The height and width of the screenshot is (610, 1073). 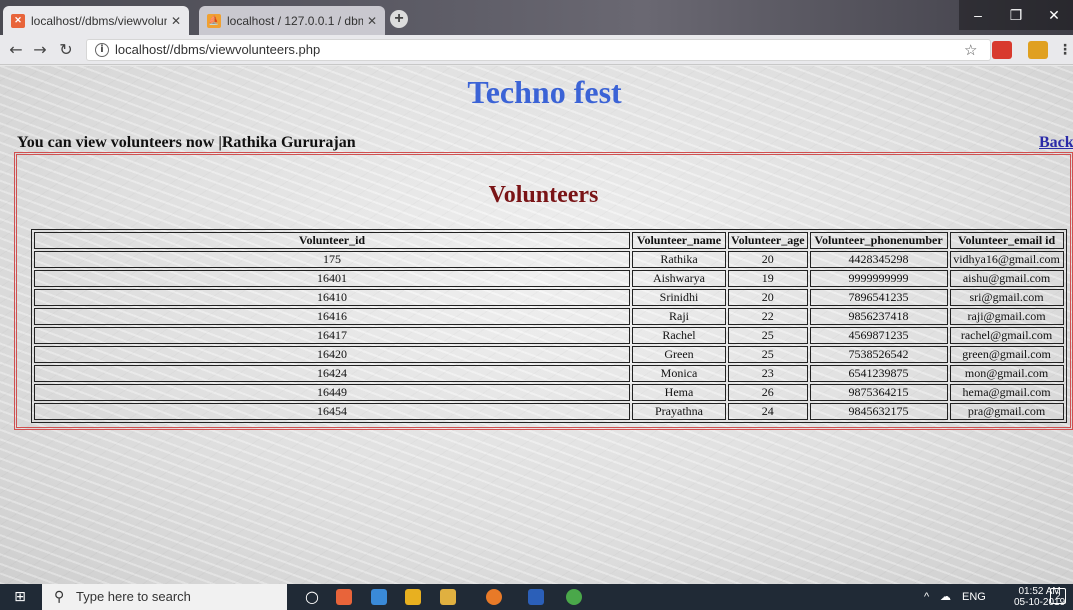 I want to click on browser-menu-icon: ⋮, so click(x=1065, y=50).